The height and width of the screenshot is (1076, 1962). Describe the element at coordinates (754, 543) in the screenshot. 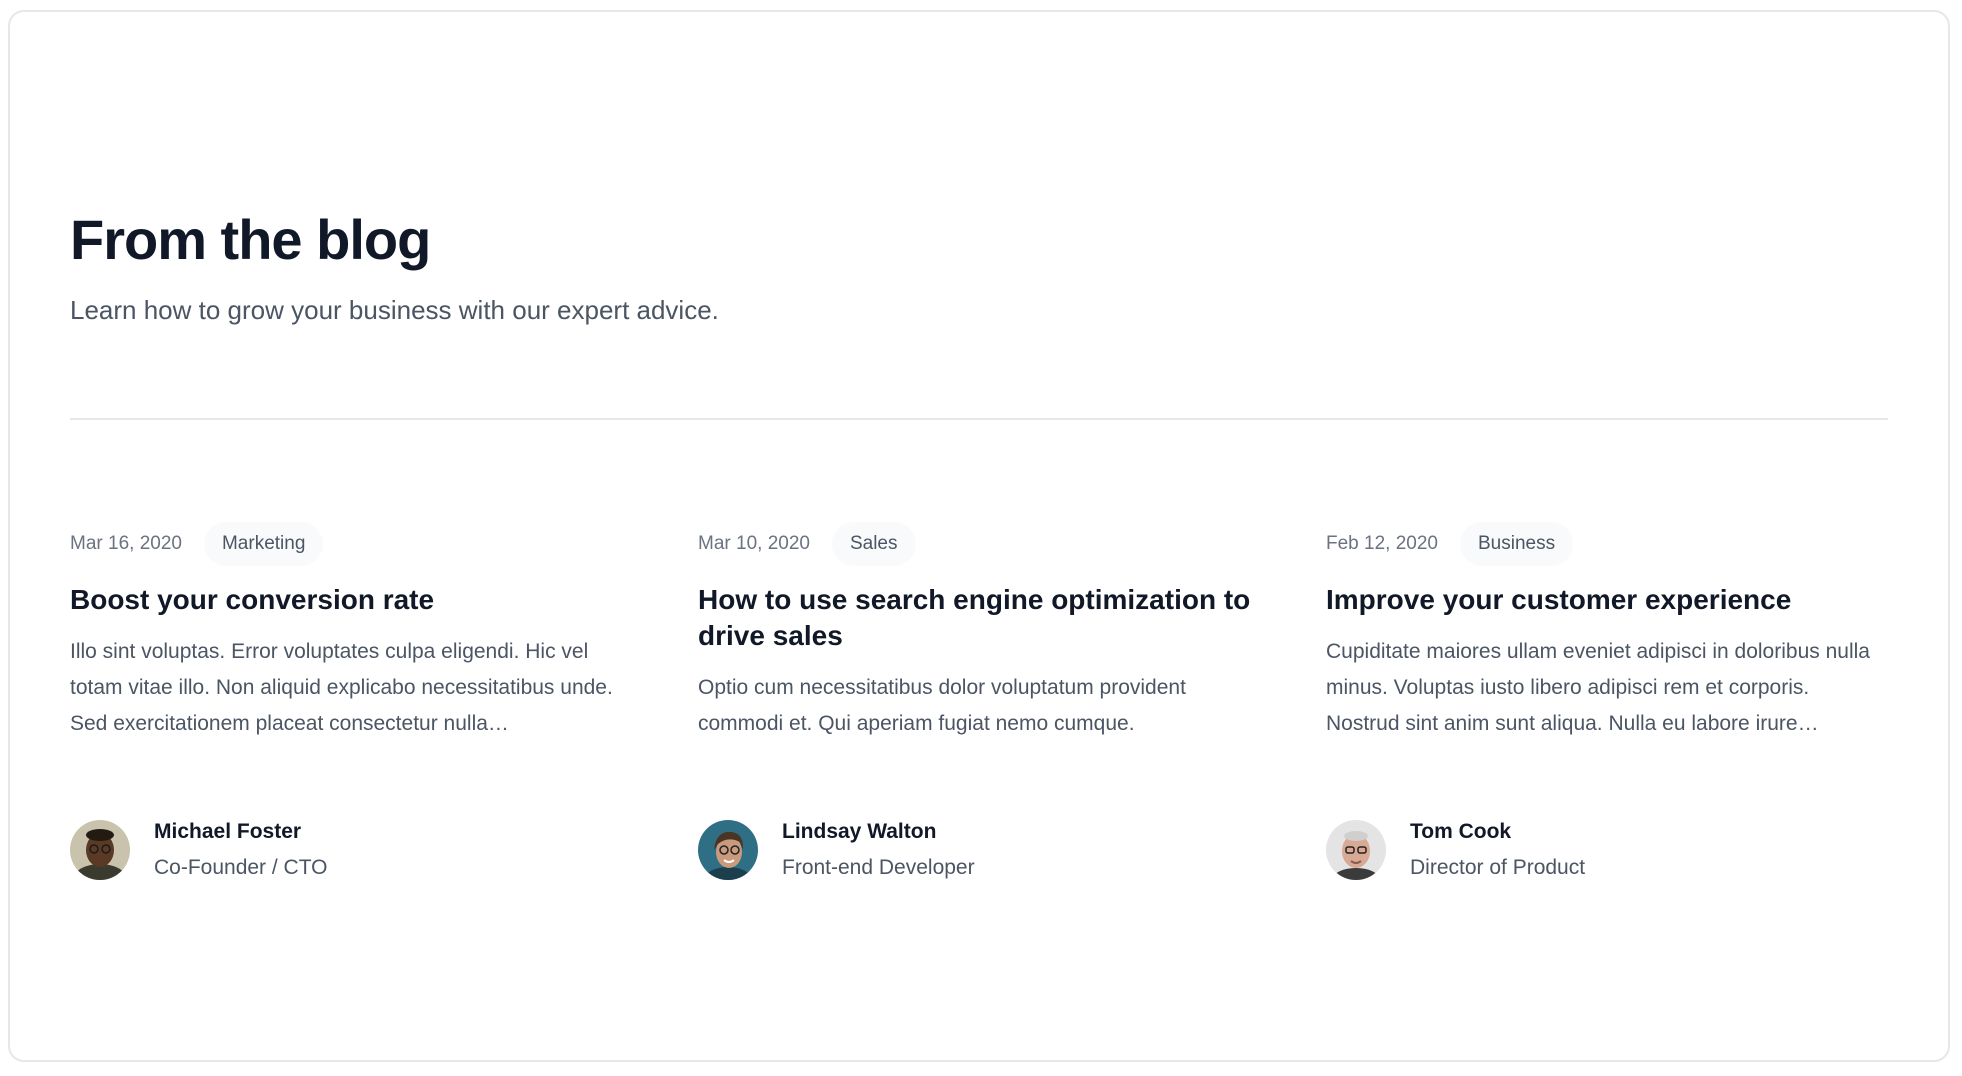

I see `post-date: Mar 10, 2020` at that location.